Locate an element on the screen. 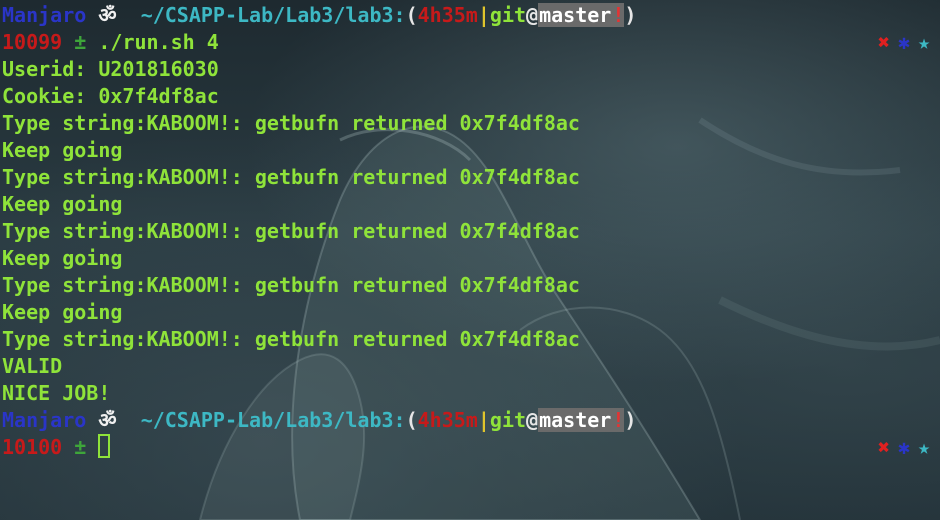  command-text: ./run.sh 4 is located at coordinates (158, 42).